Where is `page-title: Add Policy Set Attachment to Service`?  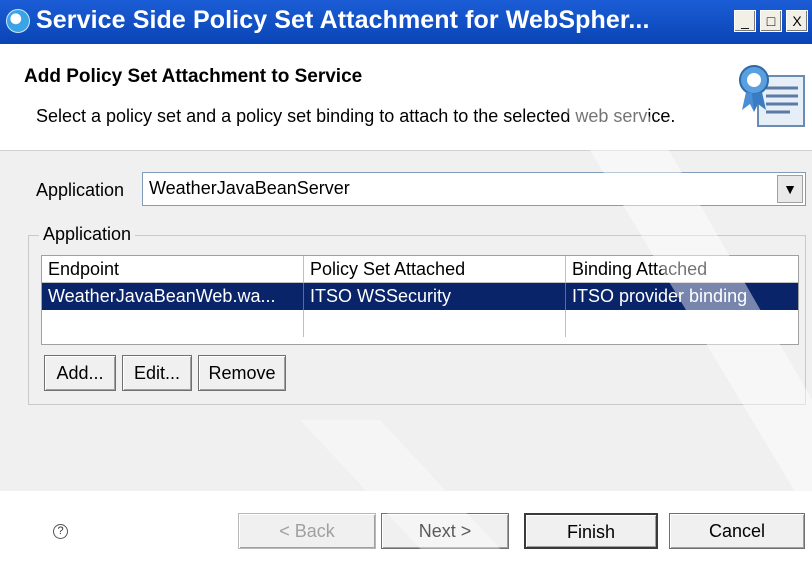 page-title: Add Policy Set Attachment to Service is located at coordinates (193, 76).